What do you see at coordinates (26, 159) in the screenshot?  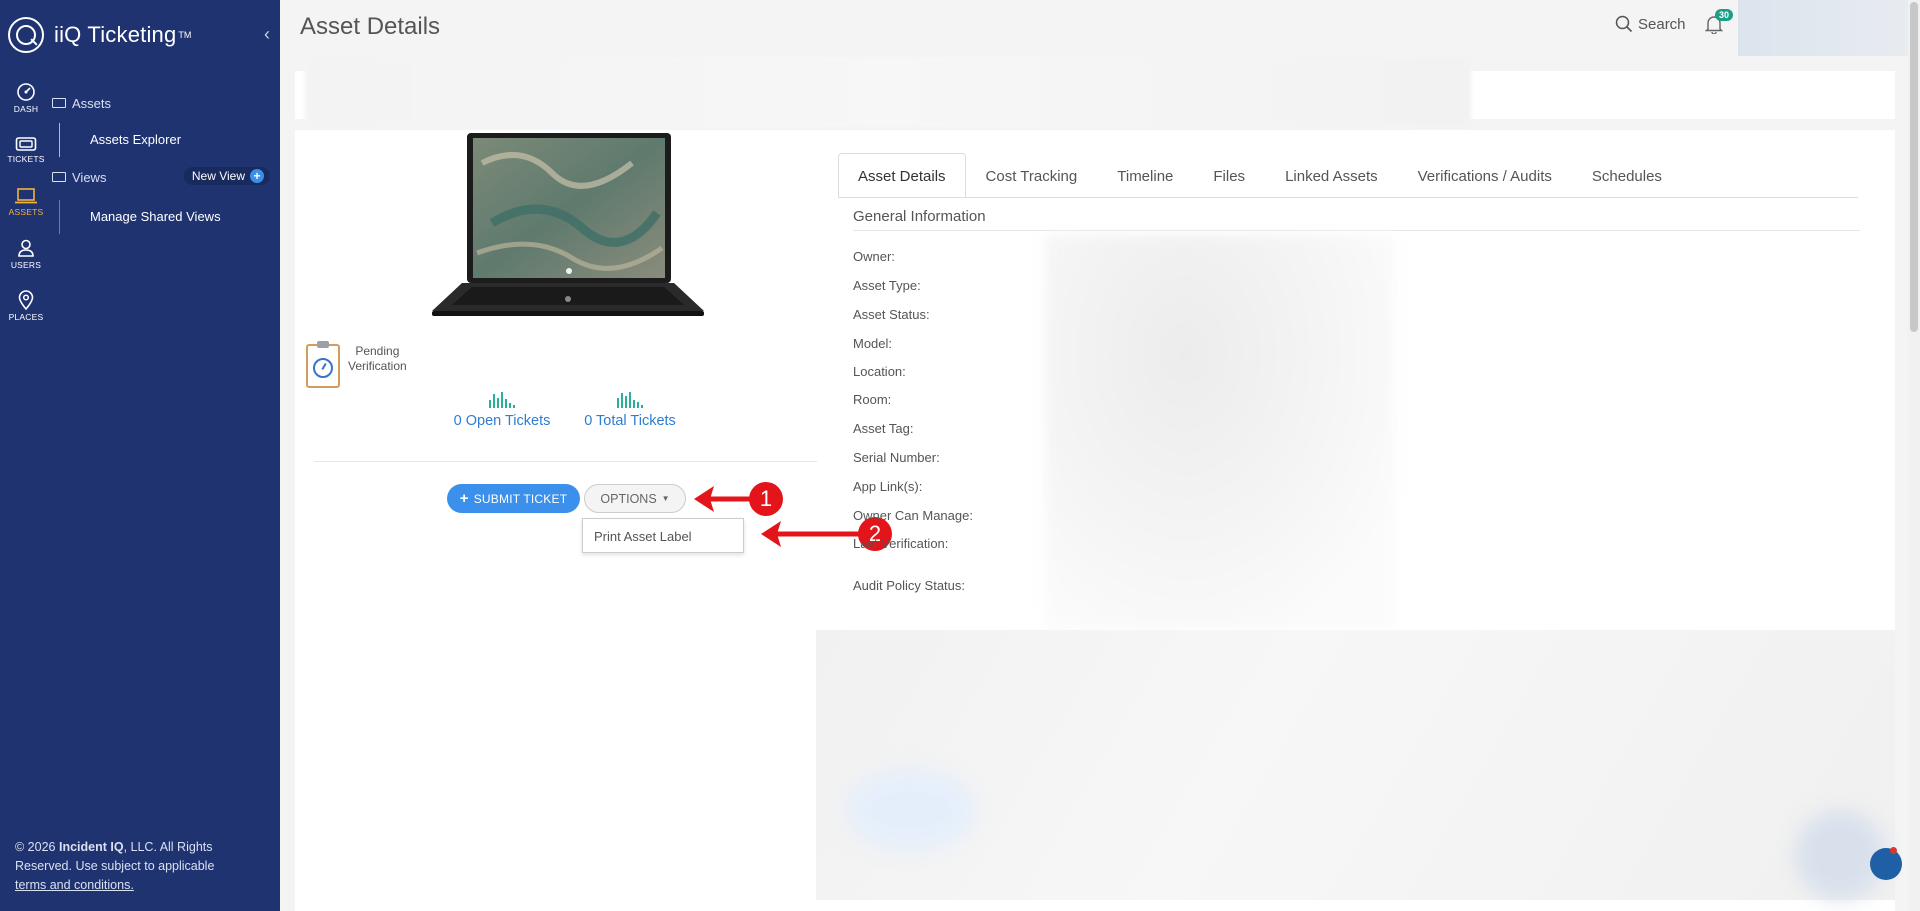 I see `rail-label: TICKETS` at bounding box center [26, 159].